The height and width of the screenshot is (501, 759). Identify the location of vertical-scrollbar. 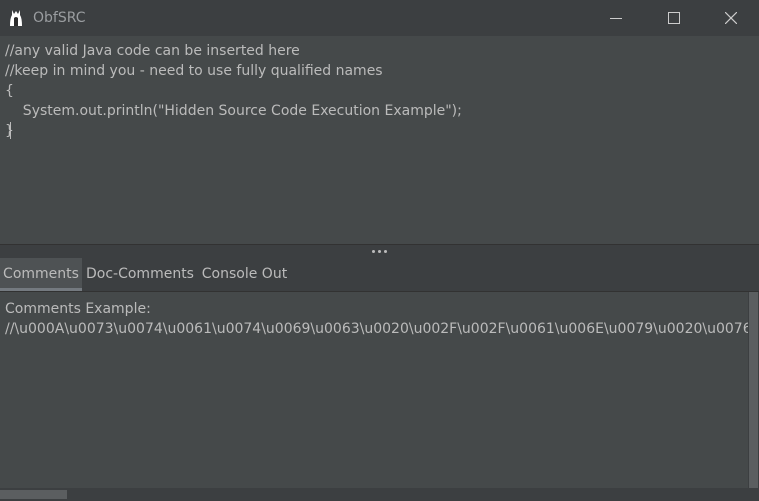
(753, 390).